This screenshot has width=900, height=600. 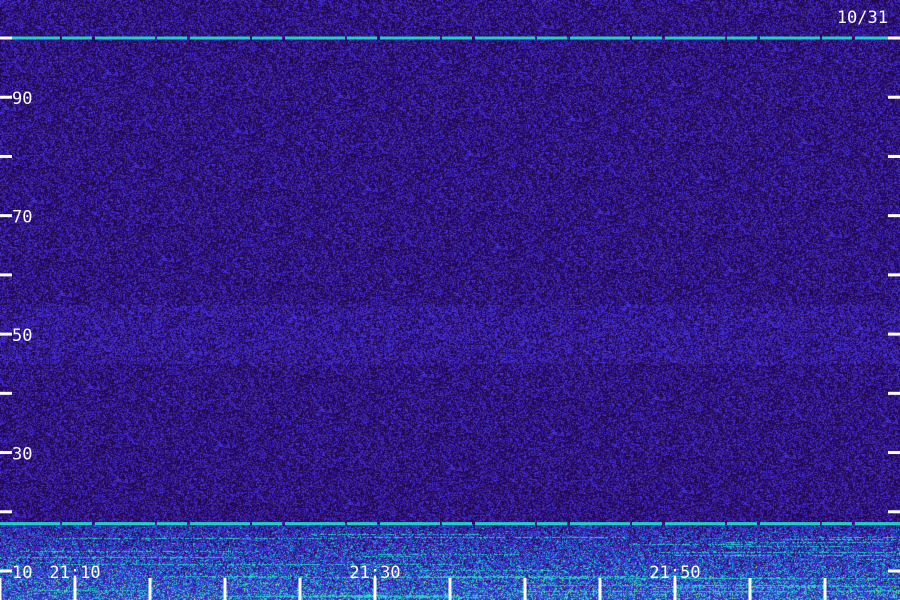 I want to click on y-axis-tick-labels: 10 30 50 70 90, so click(x=22, y=336).